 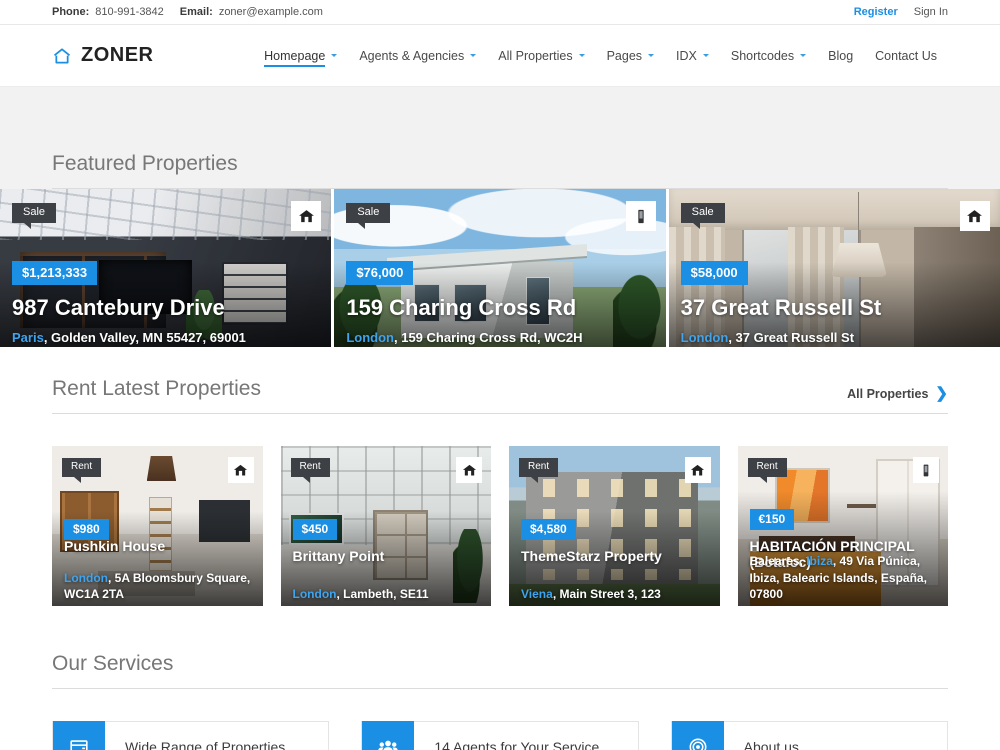 I want to click on price-badge: $58,000, so click(x=714, y=273).